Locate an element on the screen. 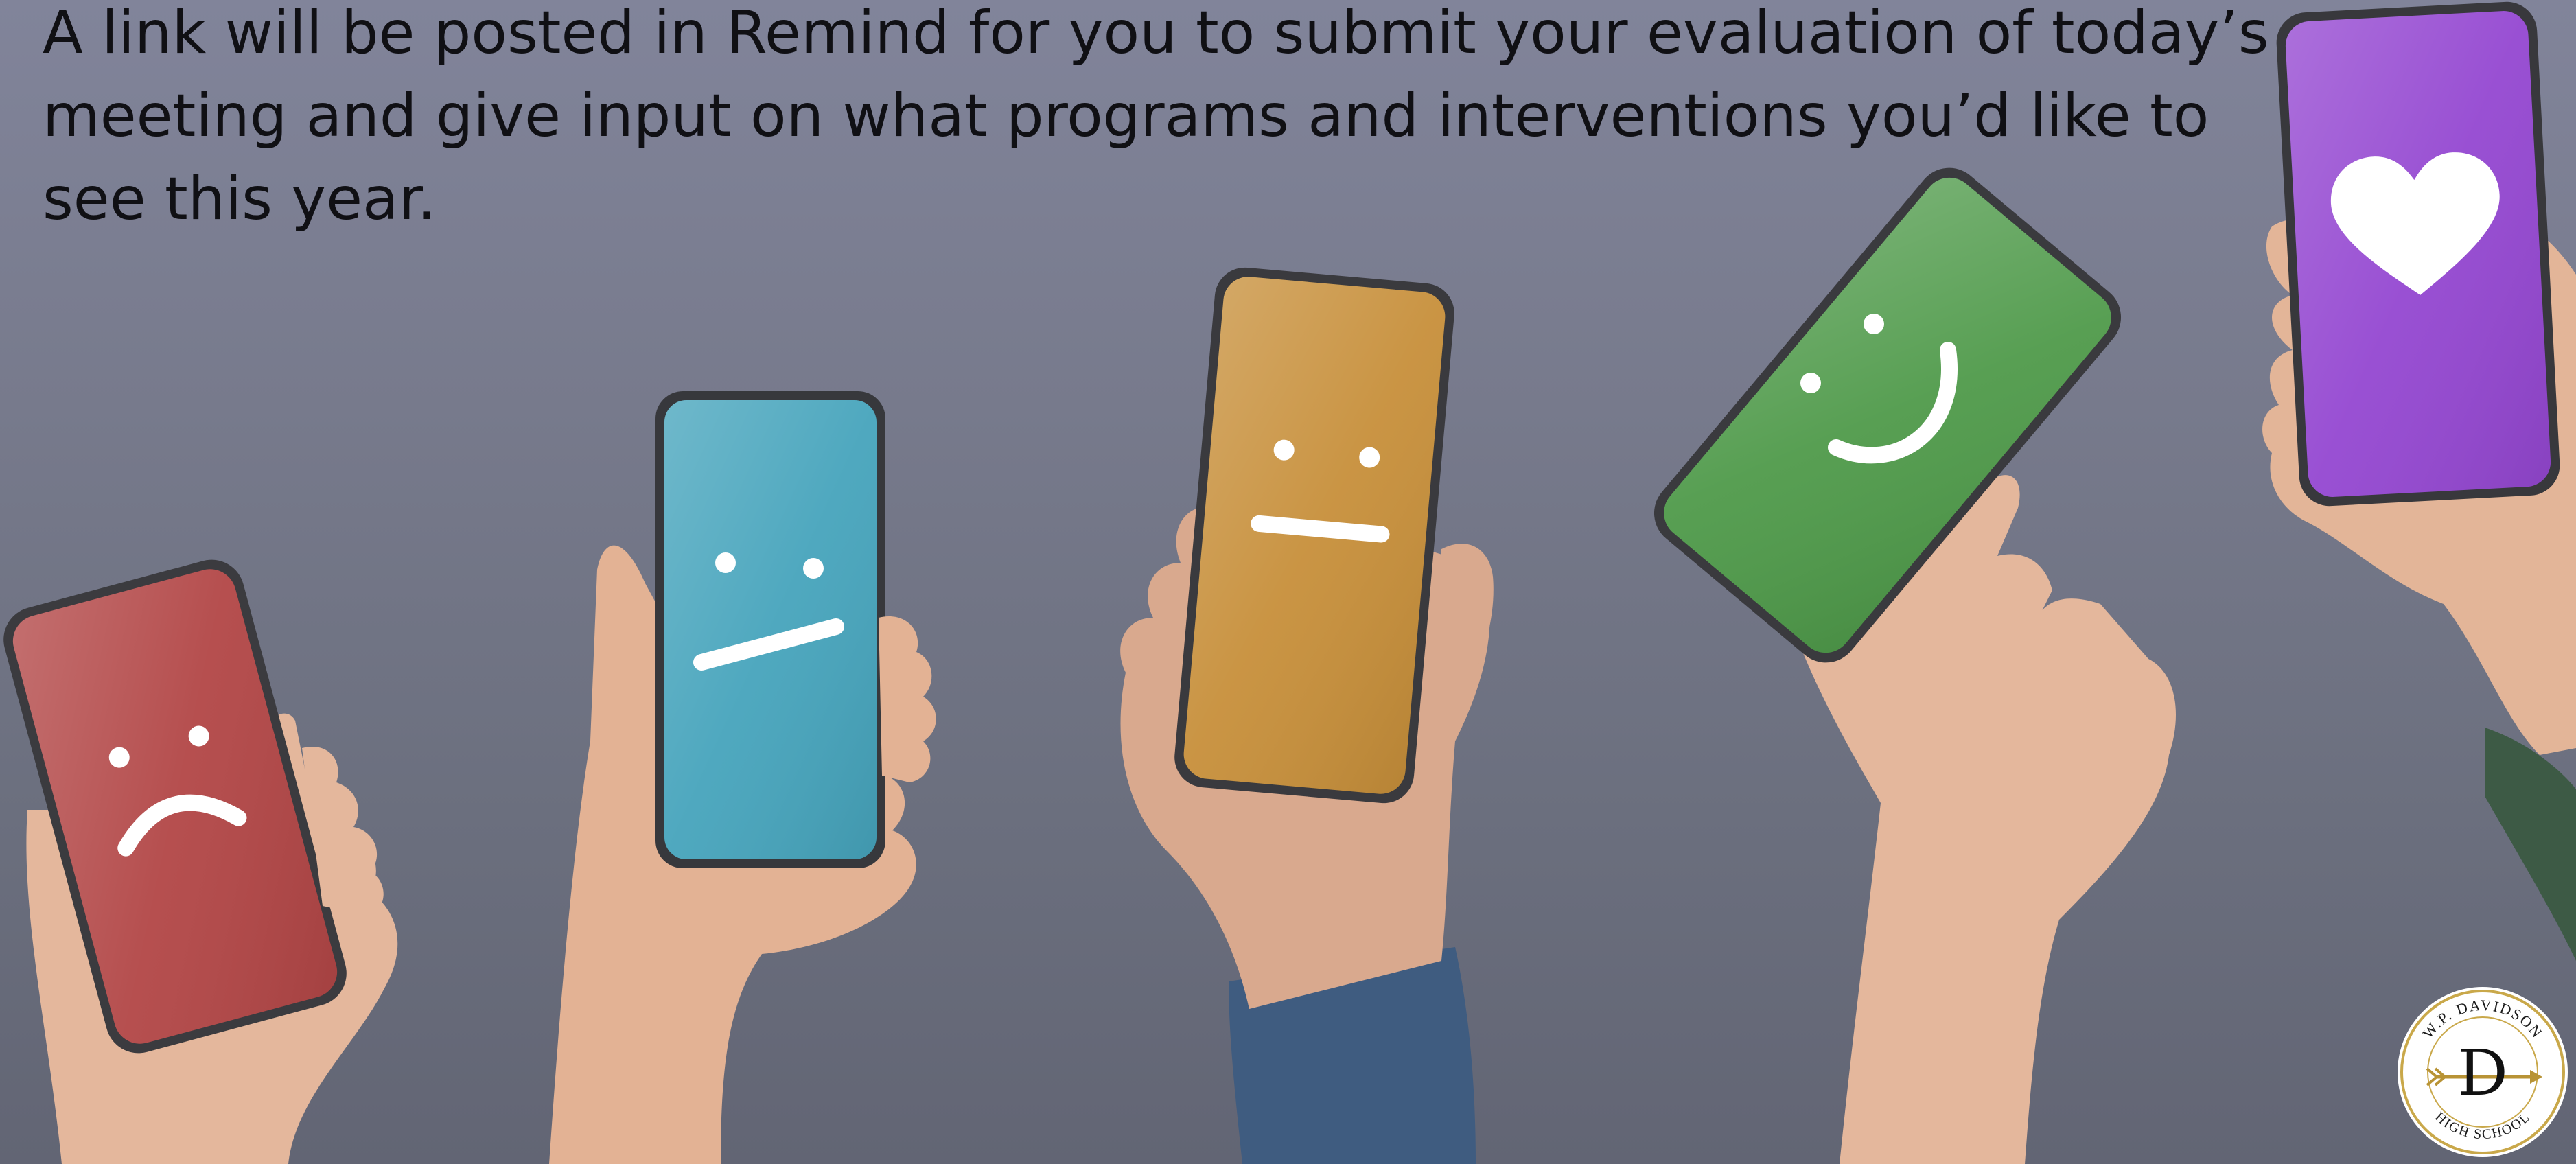  phone-sad is located at coordinates (200, 862).